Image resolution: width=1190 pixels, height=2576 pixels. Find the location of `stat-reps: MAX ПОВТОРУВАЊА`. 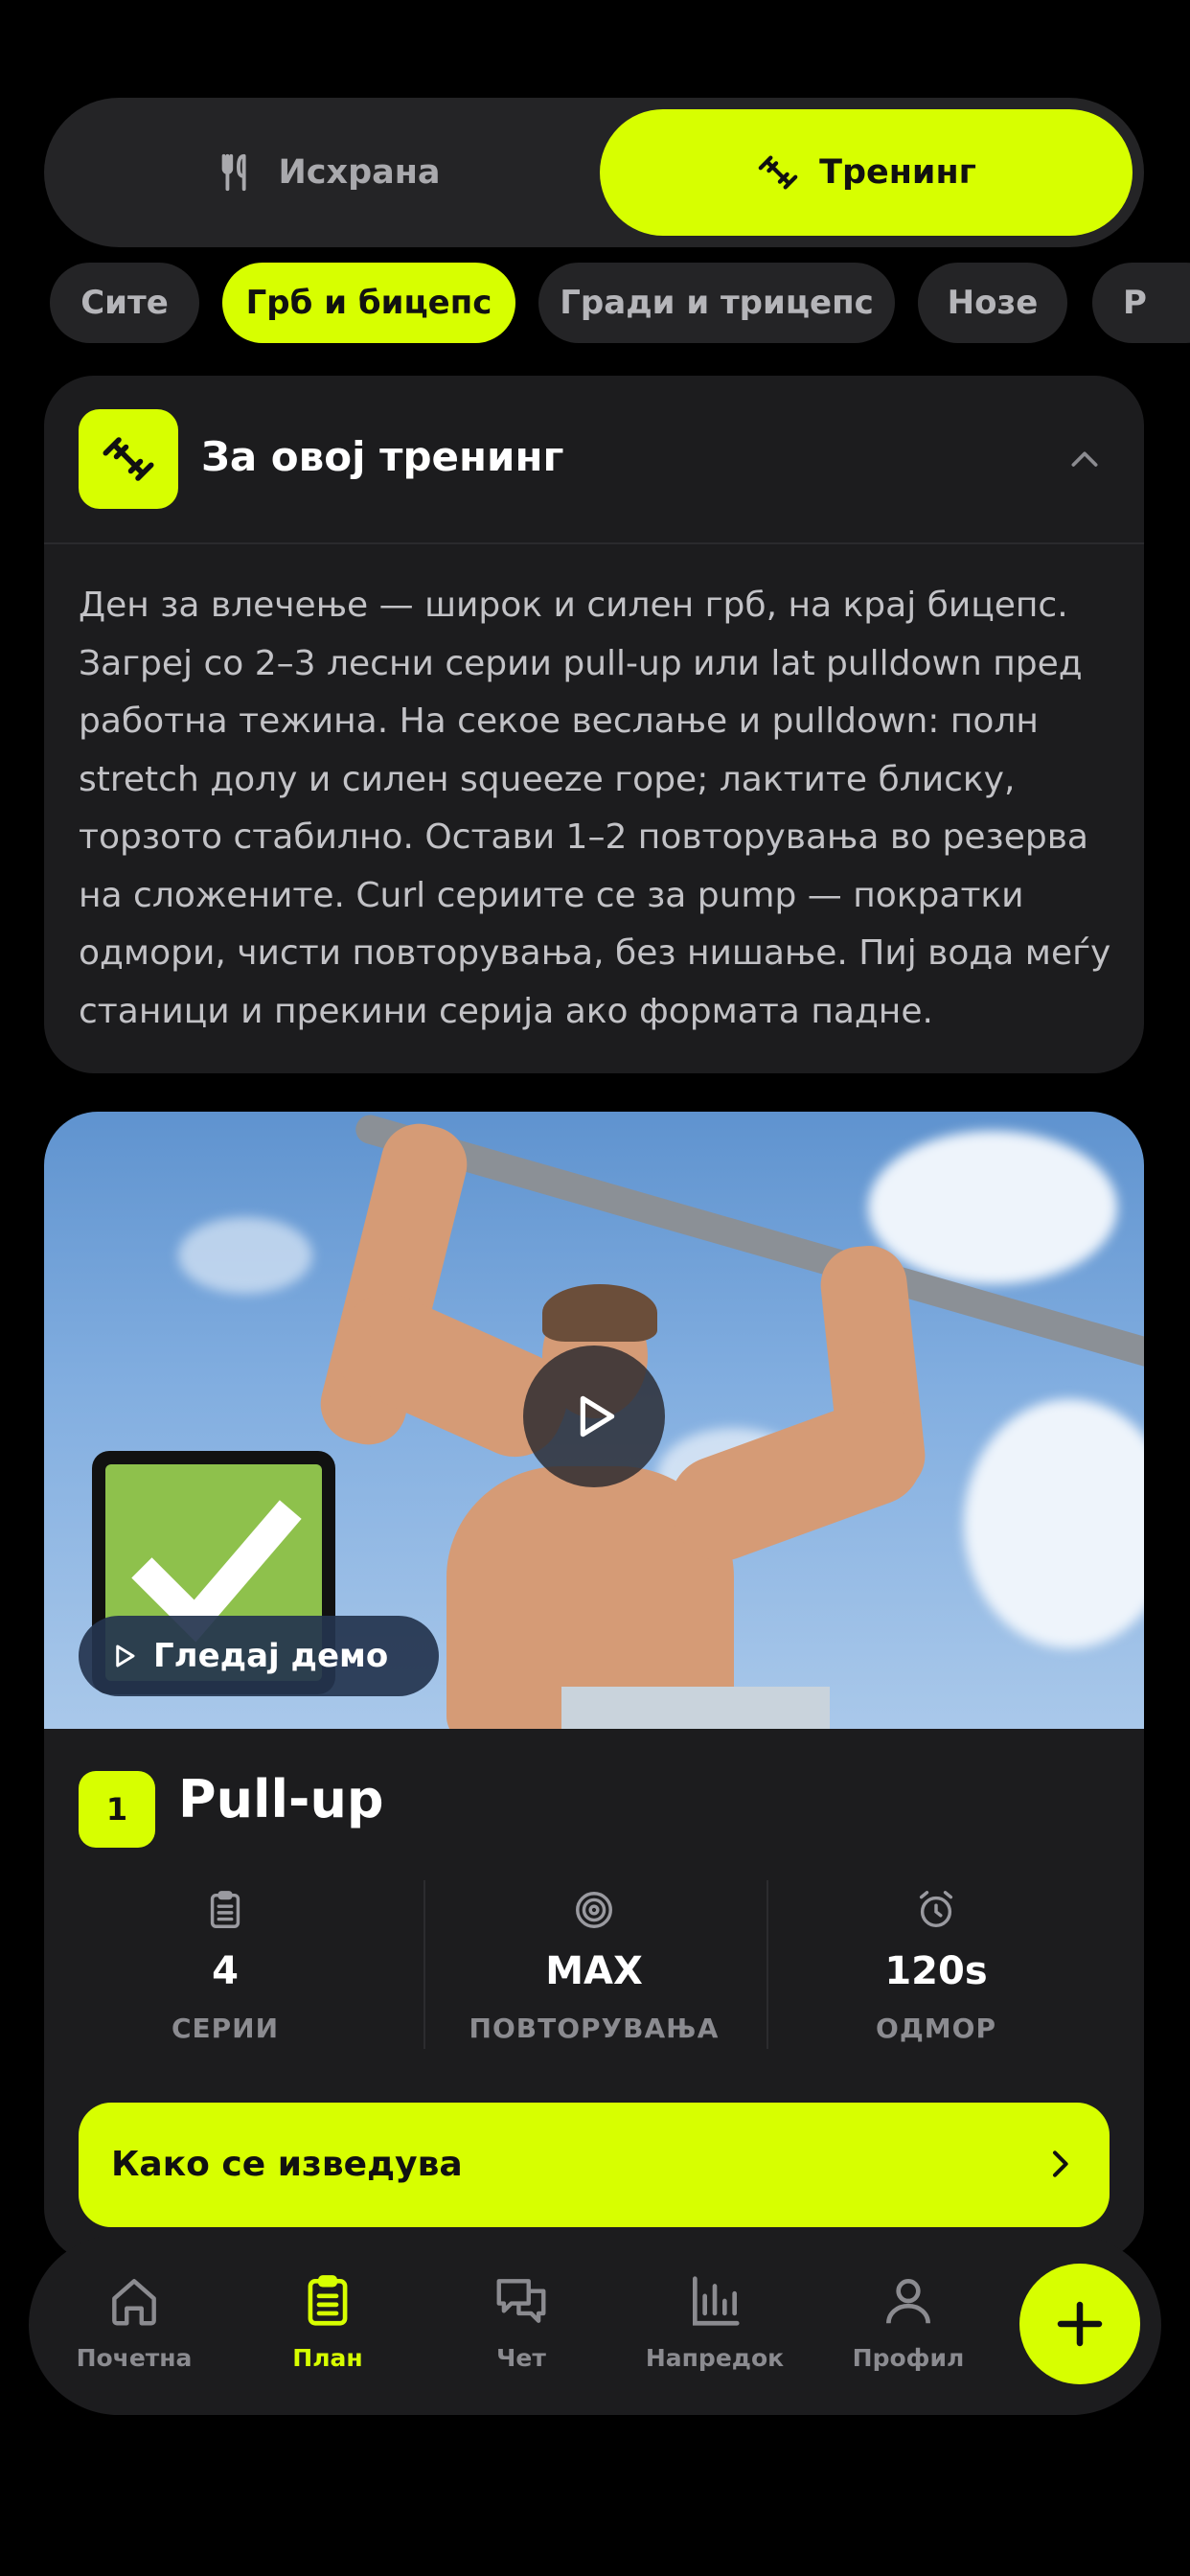

stat-reps: MAX ПОВТОРУВАЊА is located at coordinates (594, 1965).